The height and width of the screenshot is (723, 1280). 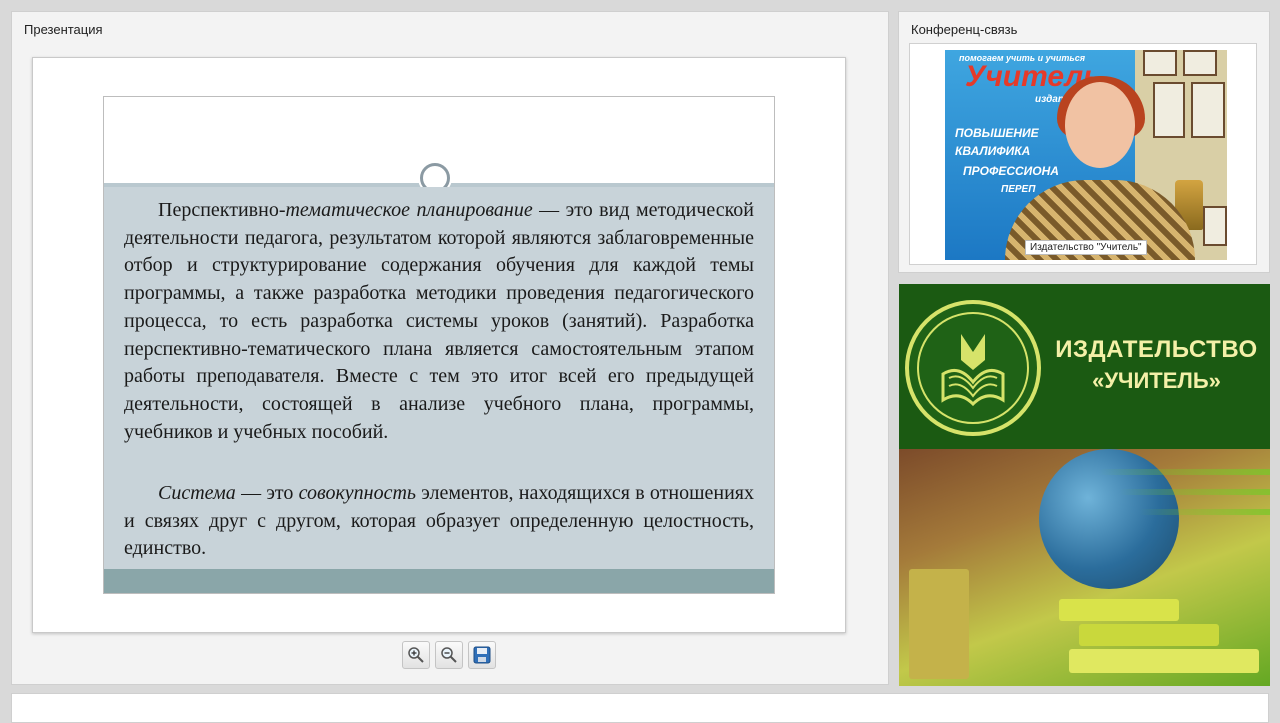 I want to click on slide-text-run: — это, so click(x=267, y=493).